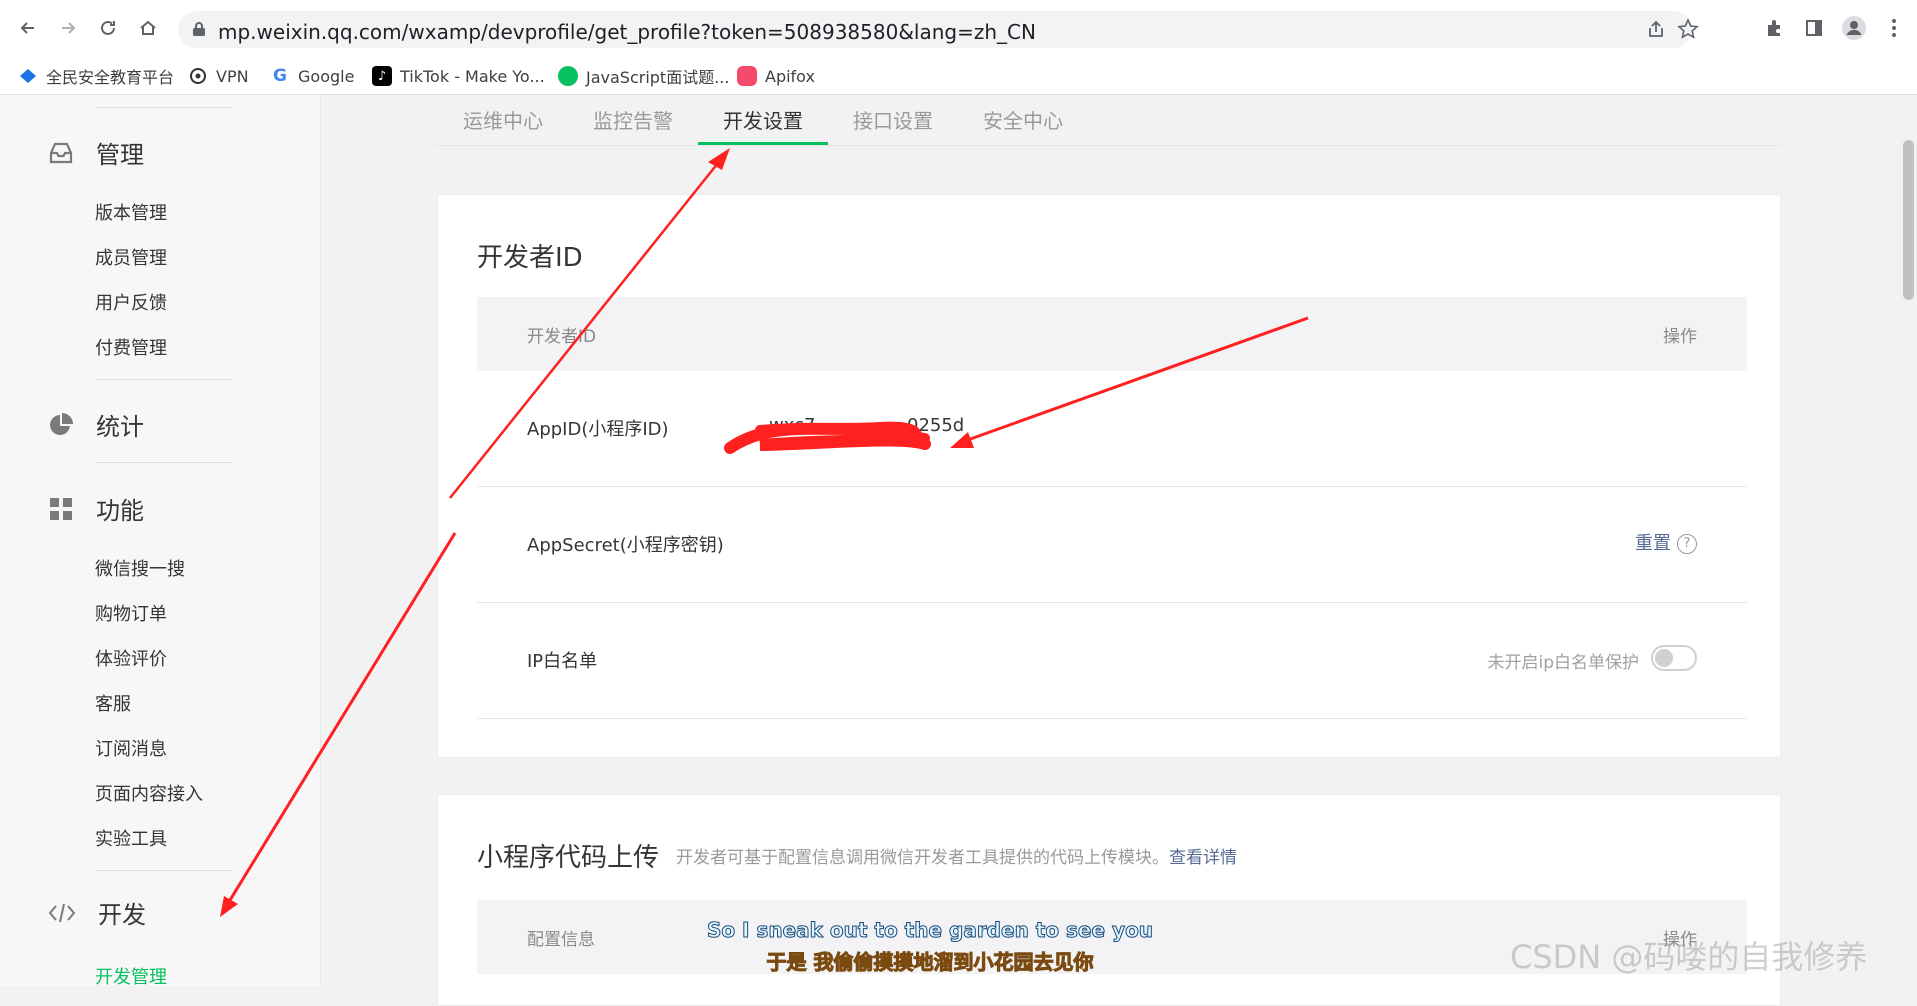 Image resolution: width=1917 pixels, height=1006 pixels. I want to click on sidebar-item-reviews: 体验评价, so click(131, 658).